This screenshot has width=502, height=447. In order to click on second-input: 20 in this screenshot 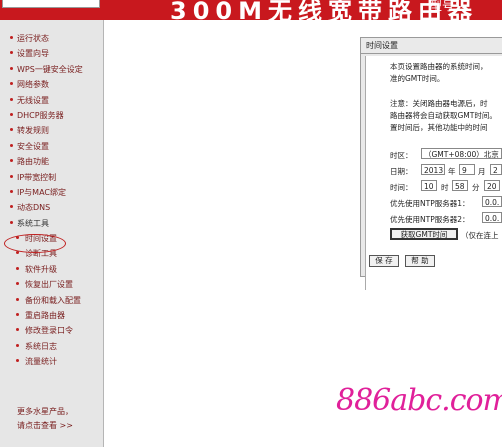, I will do `click(492, 185)`.